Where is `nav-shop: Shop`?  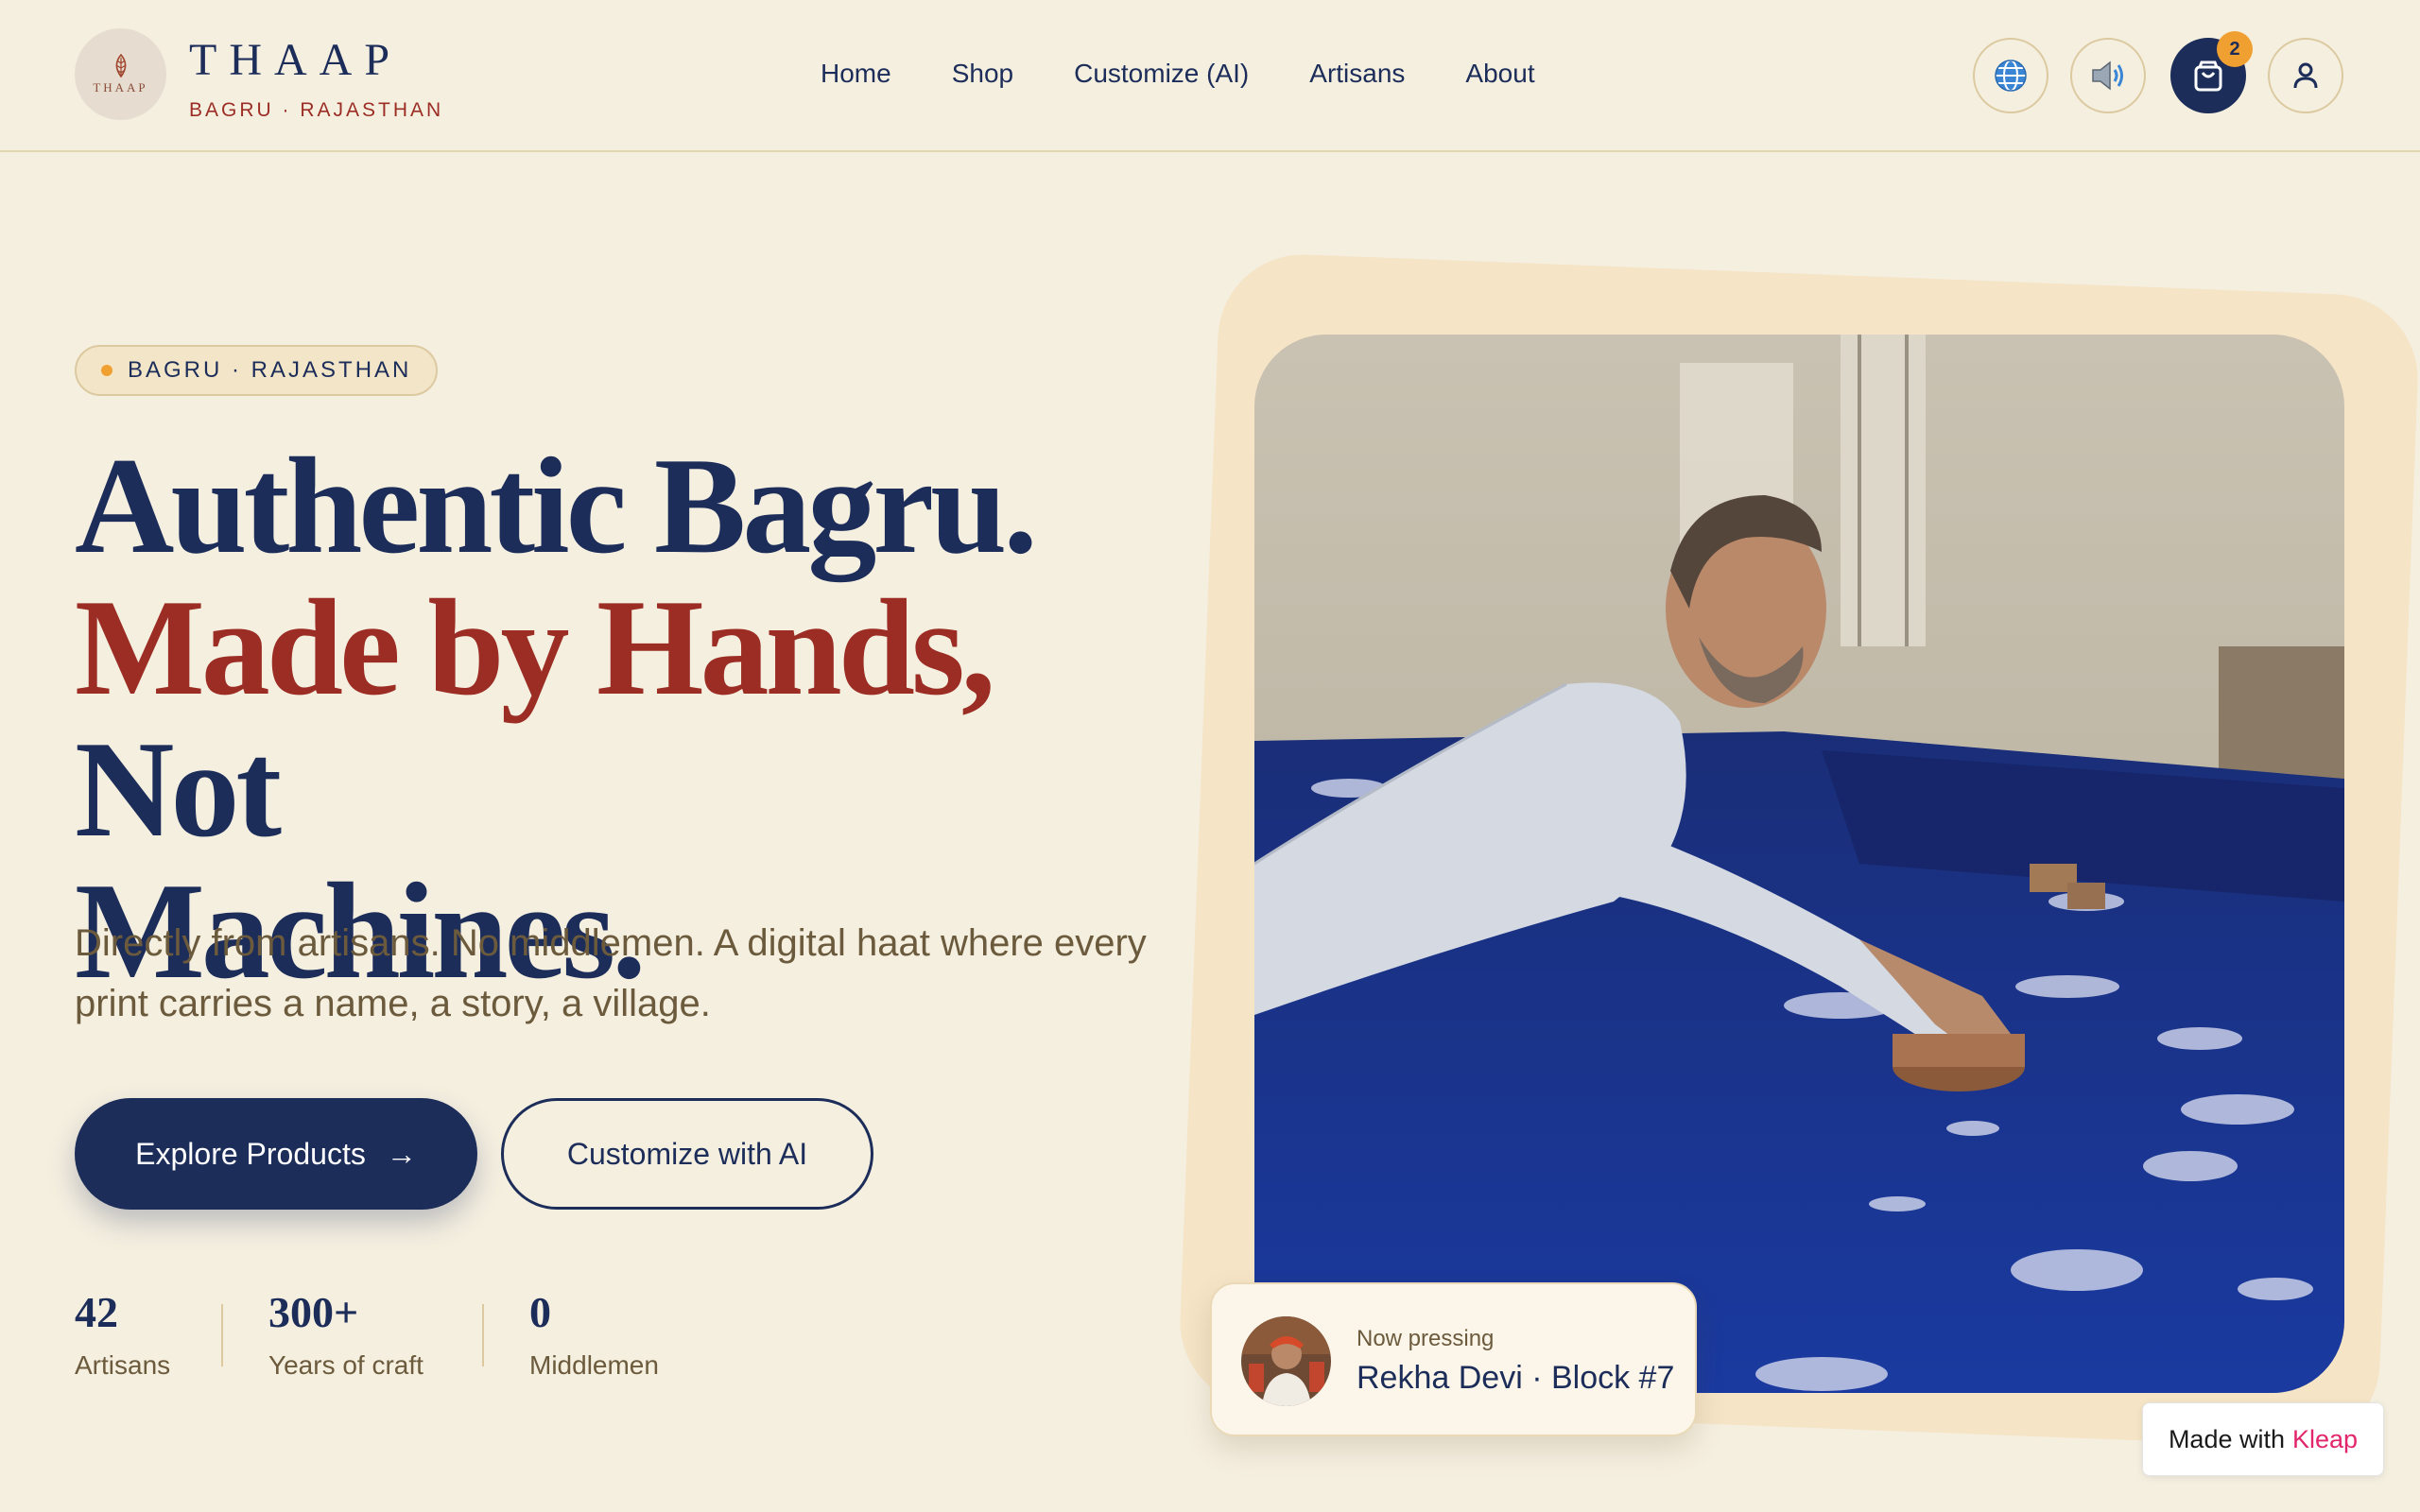
nav-shop: Shop is located at coordinates (983, 74).